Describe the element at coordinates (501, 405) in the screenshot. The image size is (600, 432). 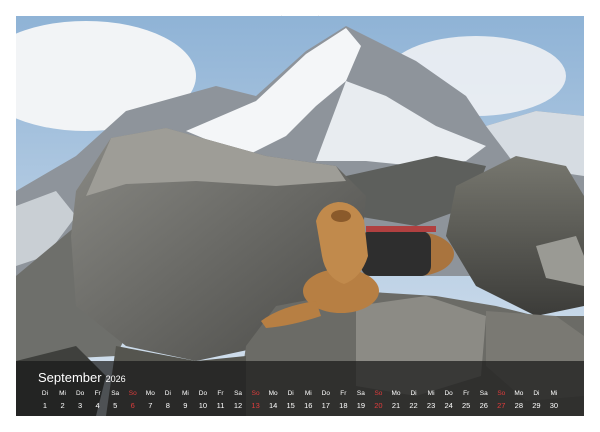
I see `day-number: 27` at that location.